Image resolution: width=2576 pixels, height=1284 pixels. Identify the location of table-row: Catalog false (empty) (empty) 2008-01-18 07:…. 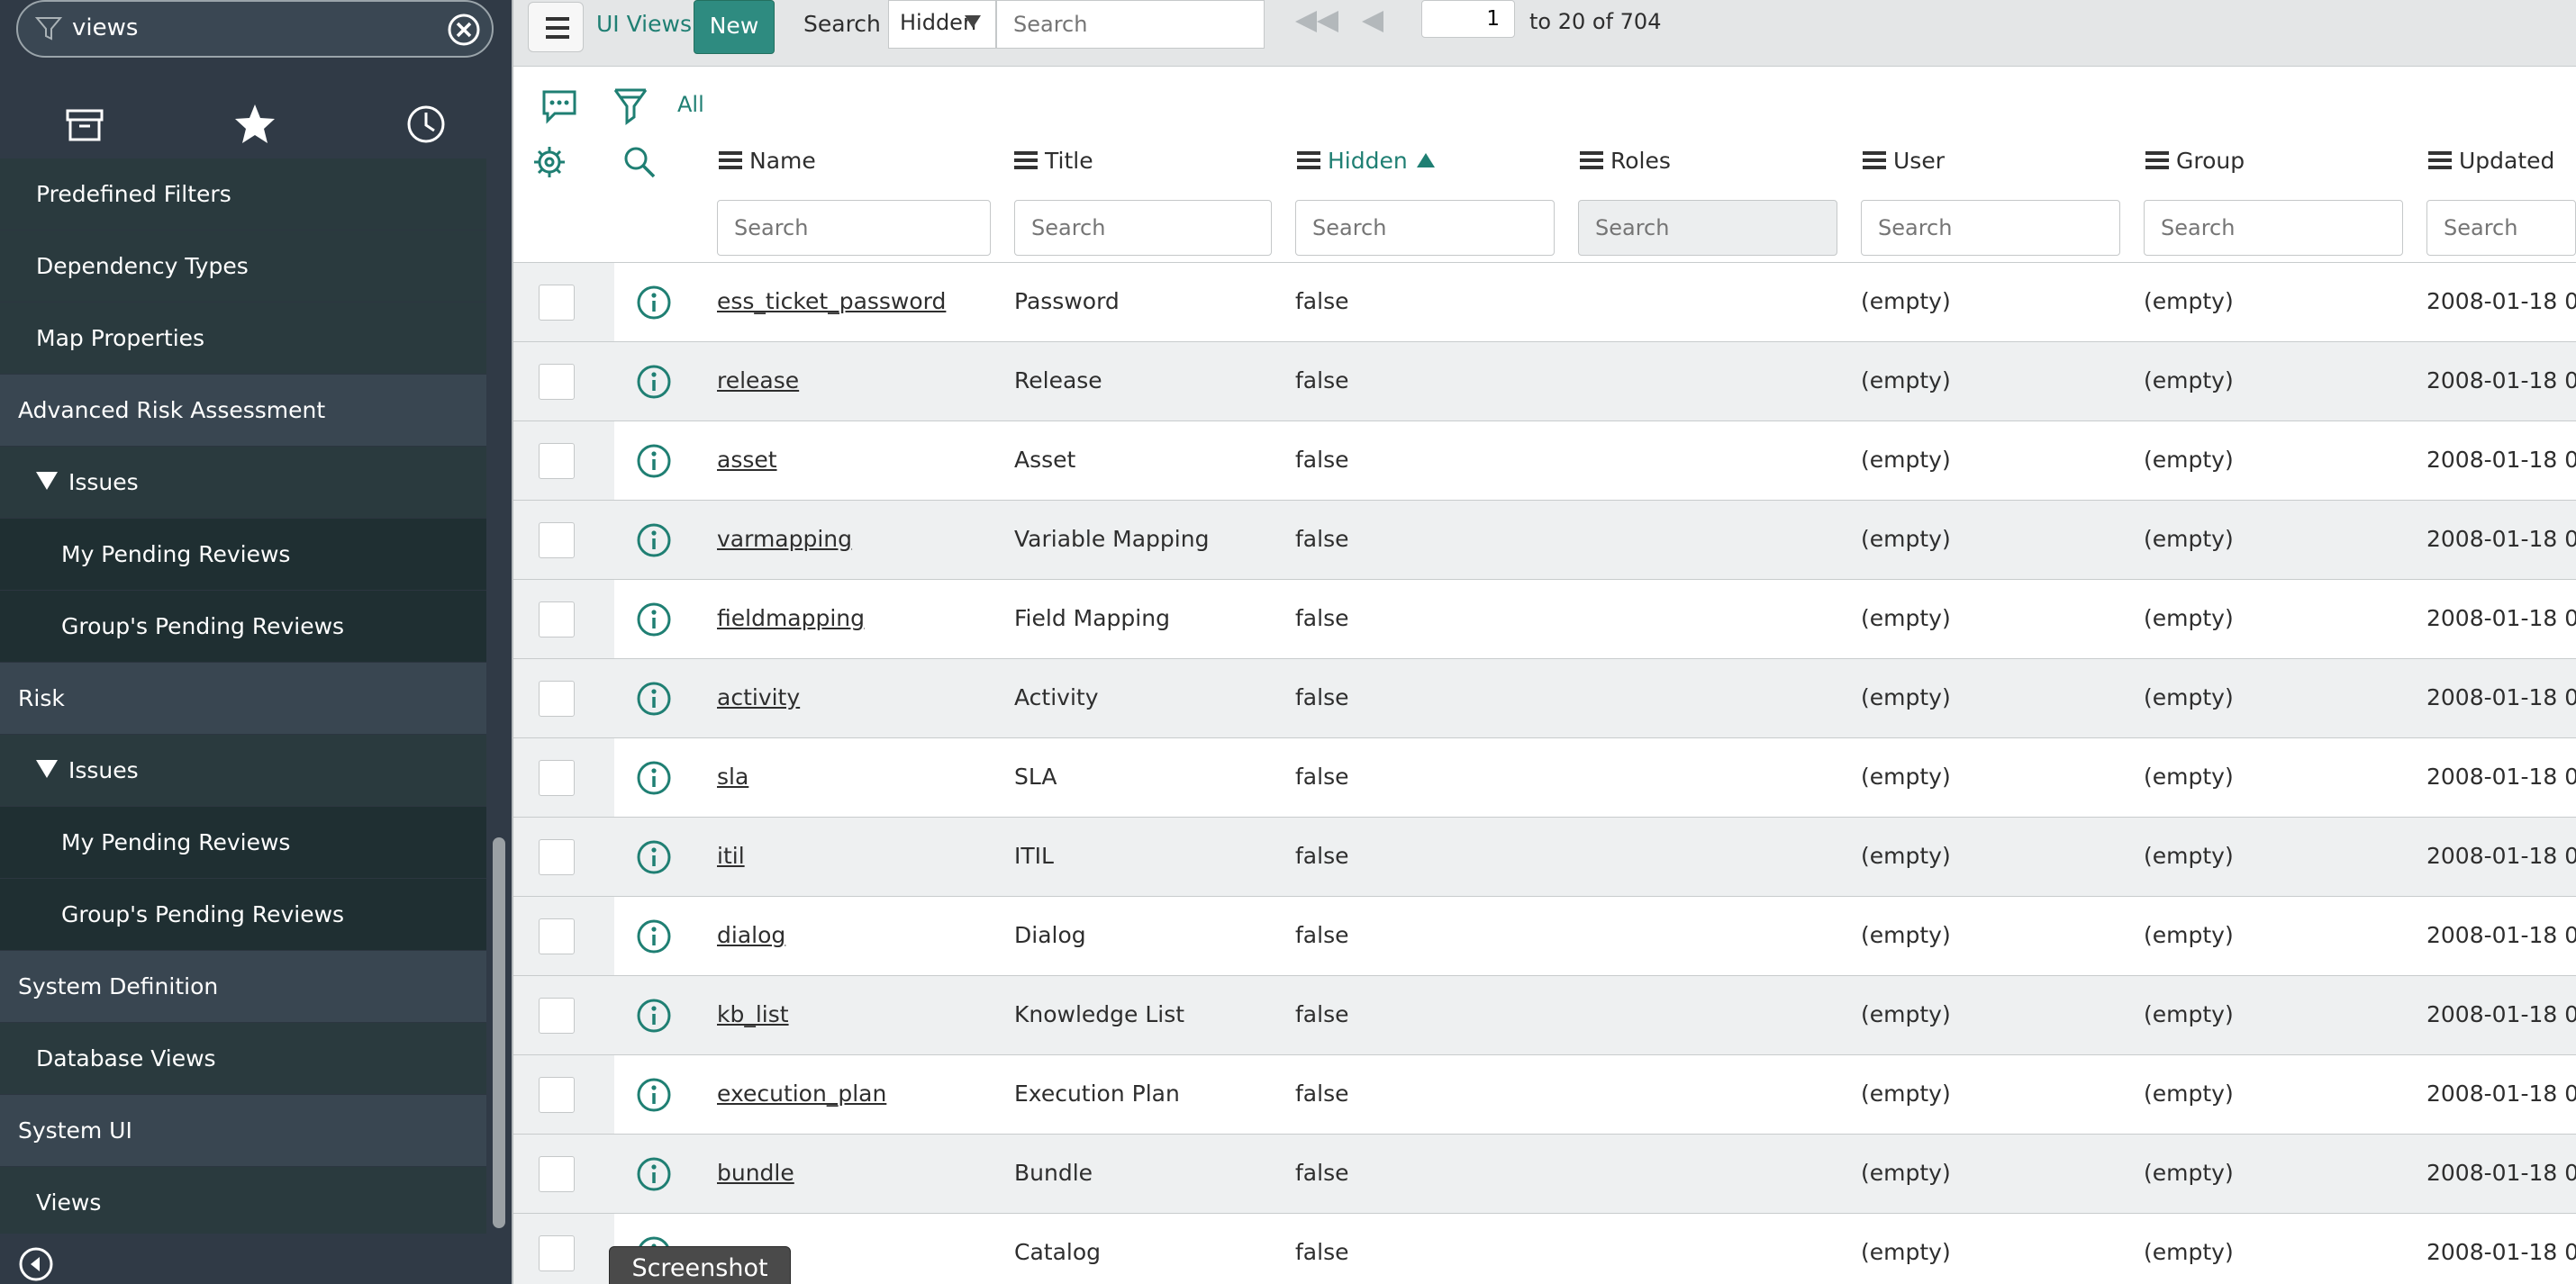
(1544, 1249).